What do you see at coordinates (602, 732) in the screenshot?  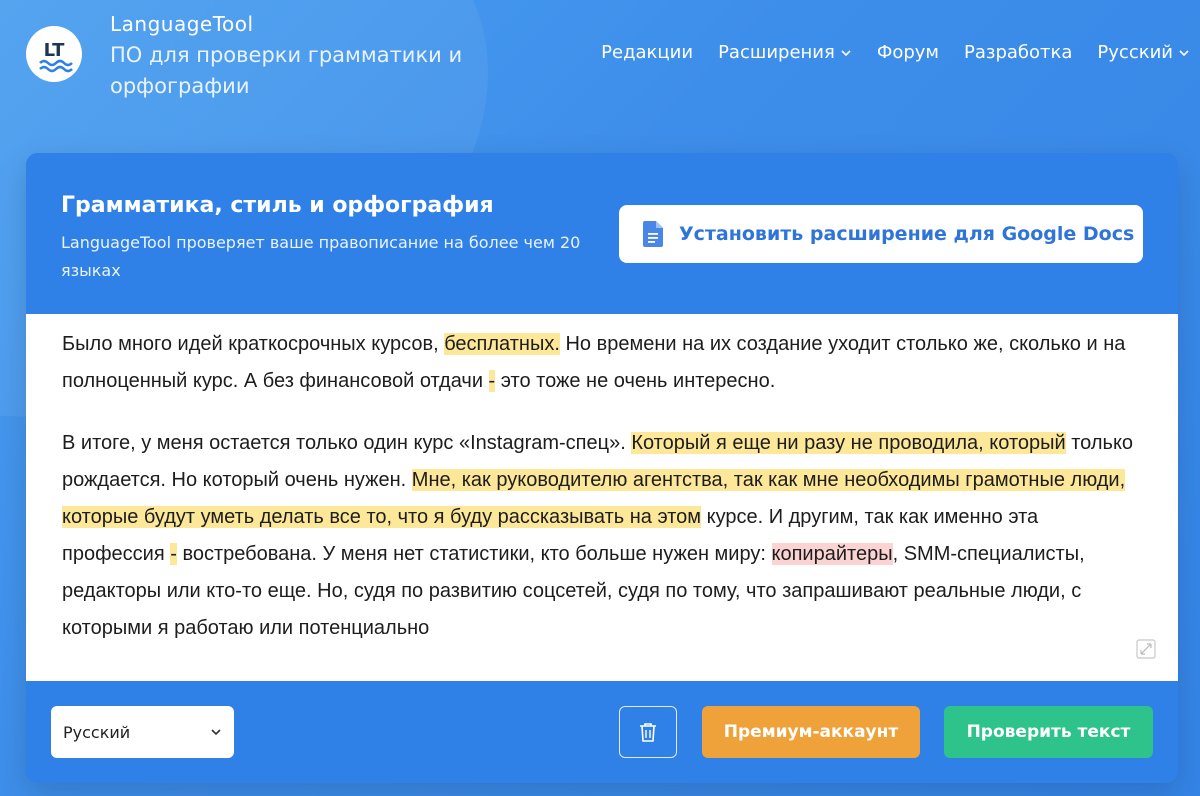 I see `card-footer: Русский Премиум-аккаунт Проверить текст` at bounding box center [602, 732].